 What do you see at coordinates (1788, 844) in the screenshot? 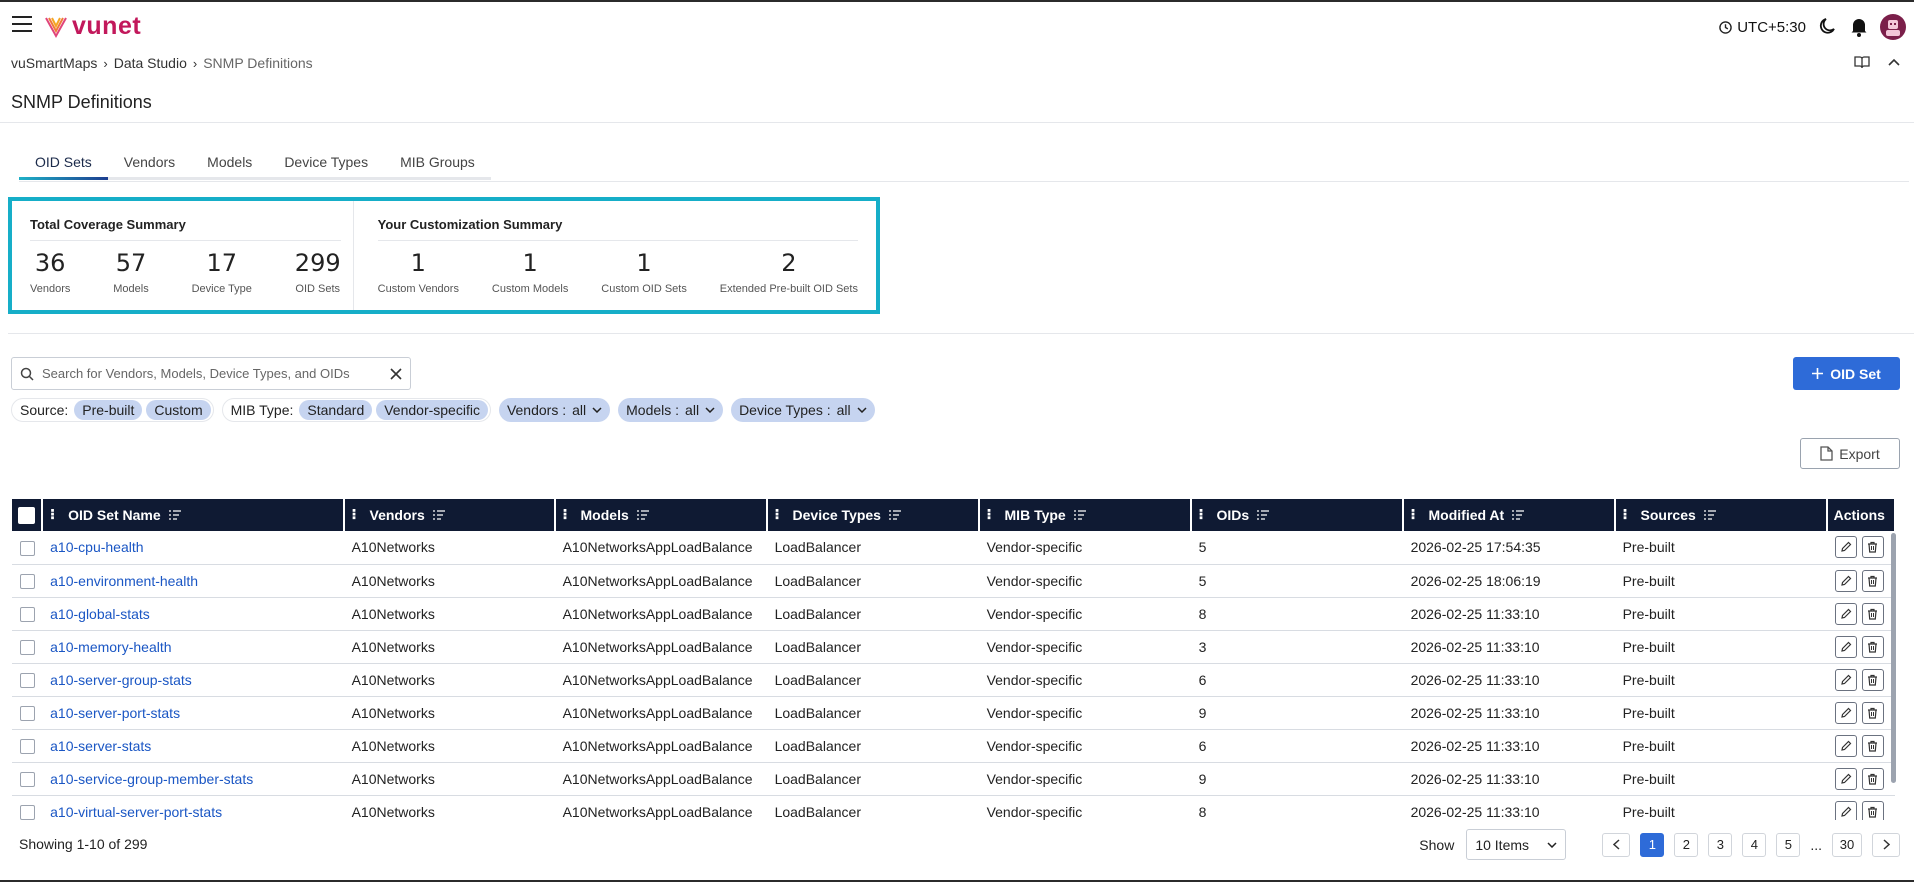
I see `page-button-5: 5` at bounding box center [1788, 844].